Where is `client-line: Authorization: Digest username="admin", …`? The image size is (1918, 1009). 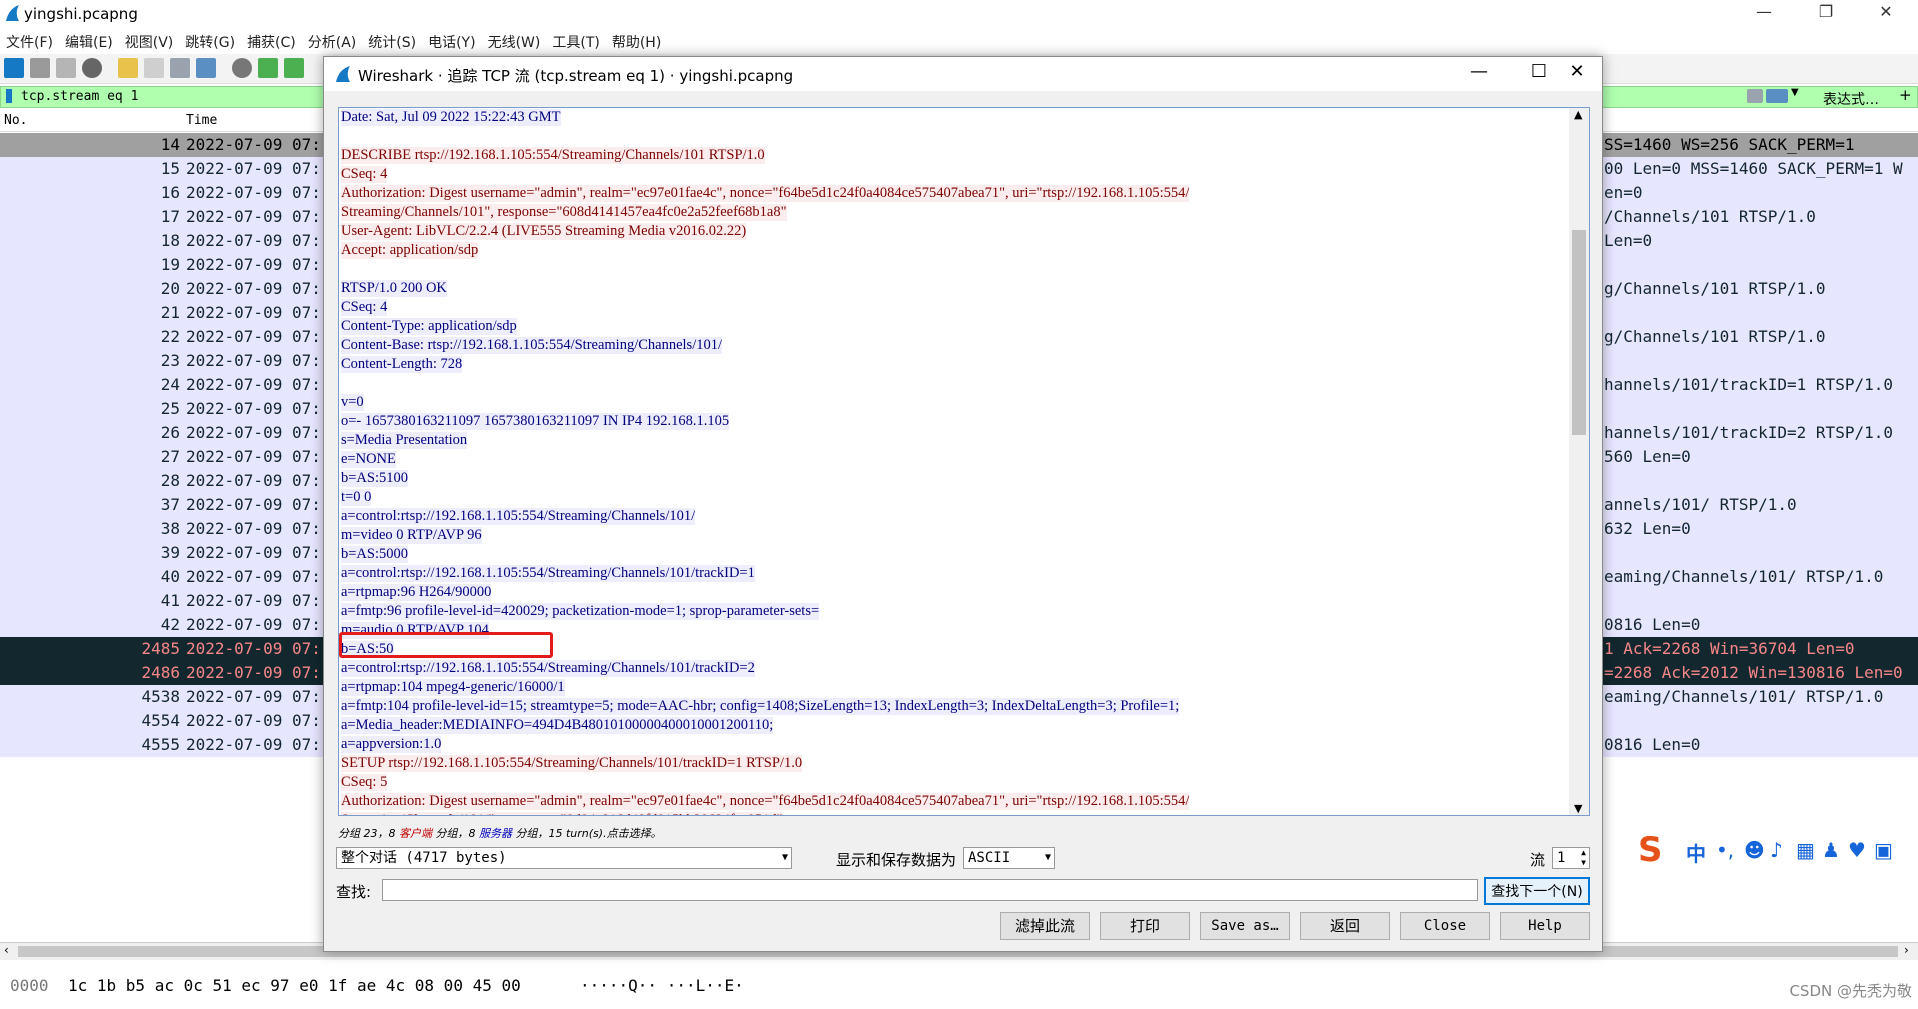
client-line: Authorization: Digest username="admin", … is located at coordinates (765, 193).